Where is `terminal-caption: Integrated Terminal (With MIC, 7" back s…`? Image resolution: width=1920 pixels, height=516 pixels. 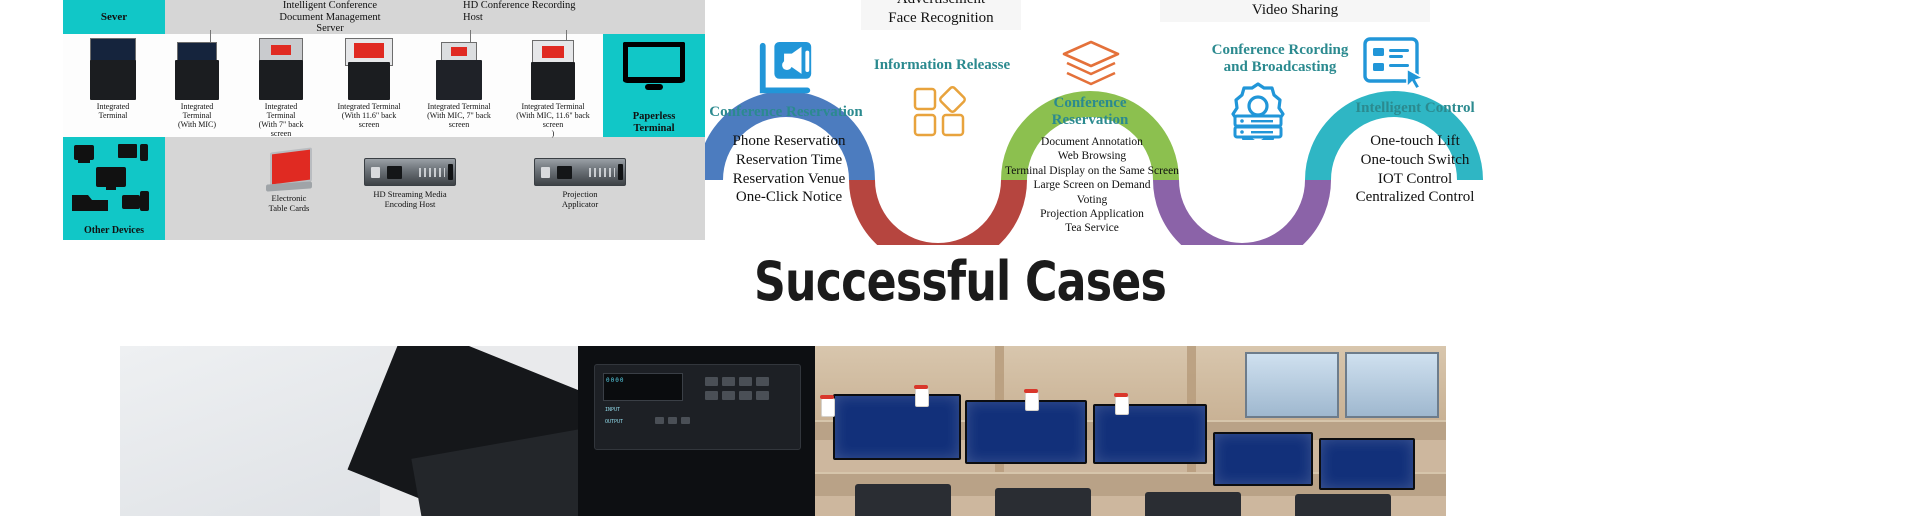 terminal-caption: Integrated Terminal (With MIC, 7" back s… is located at coordinates (459, 115).